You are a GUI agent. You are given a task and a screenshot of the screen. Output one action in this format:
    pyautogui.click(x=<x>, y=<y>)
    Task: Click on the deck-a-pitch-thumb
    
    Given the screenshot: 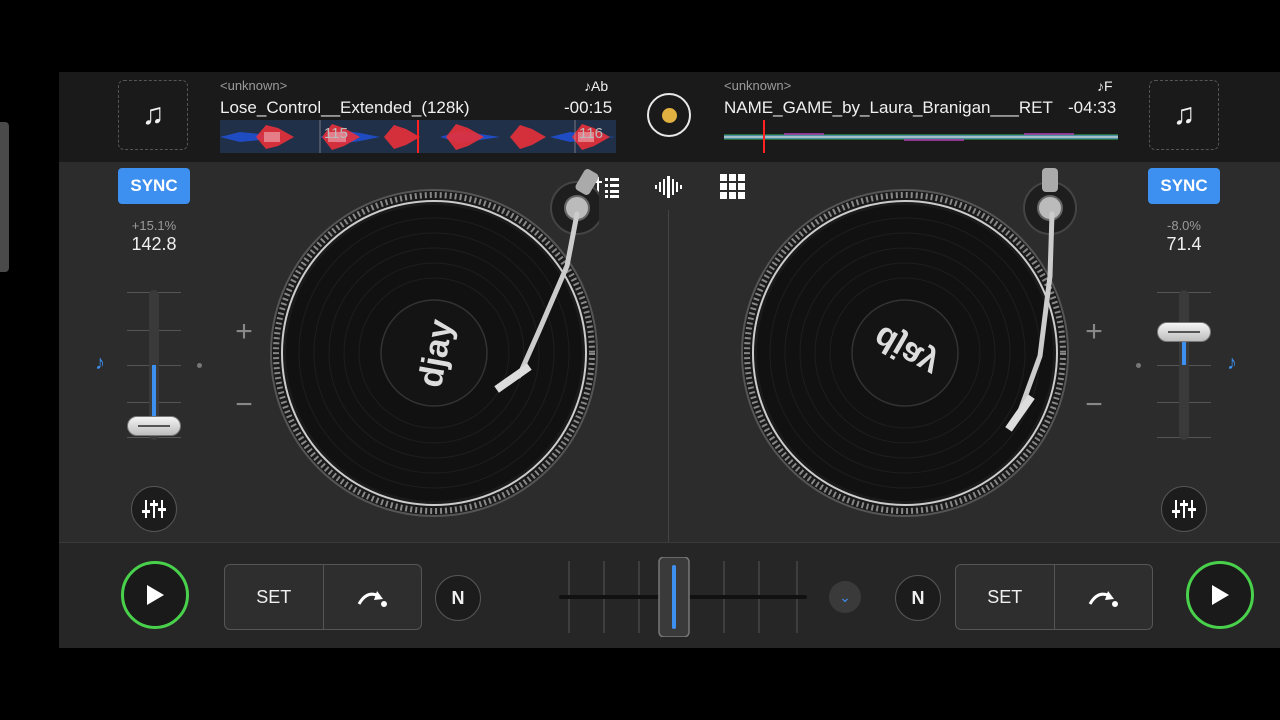 What is the action you would take?
    pyautogui.click(x=154, y=426)
    